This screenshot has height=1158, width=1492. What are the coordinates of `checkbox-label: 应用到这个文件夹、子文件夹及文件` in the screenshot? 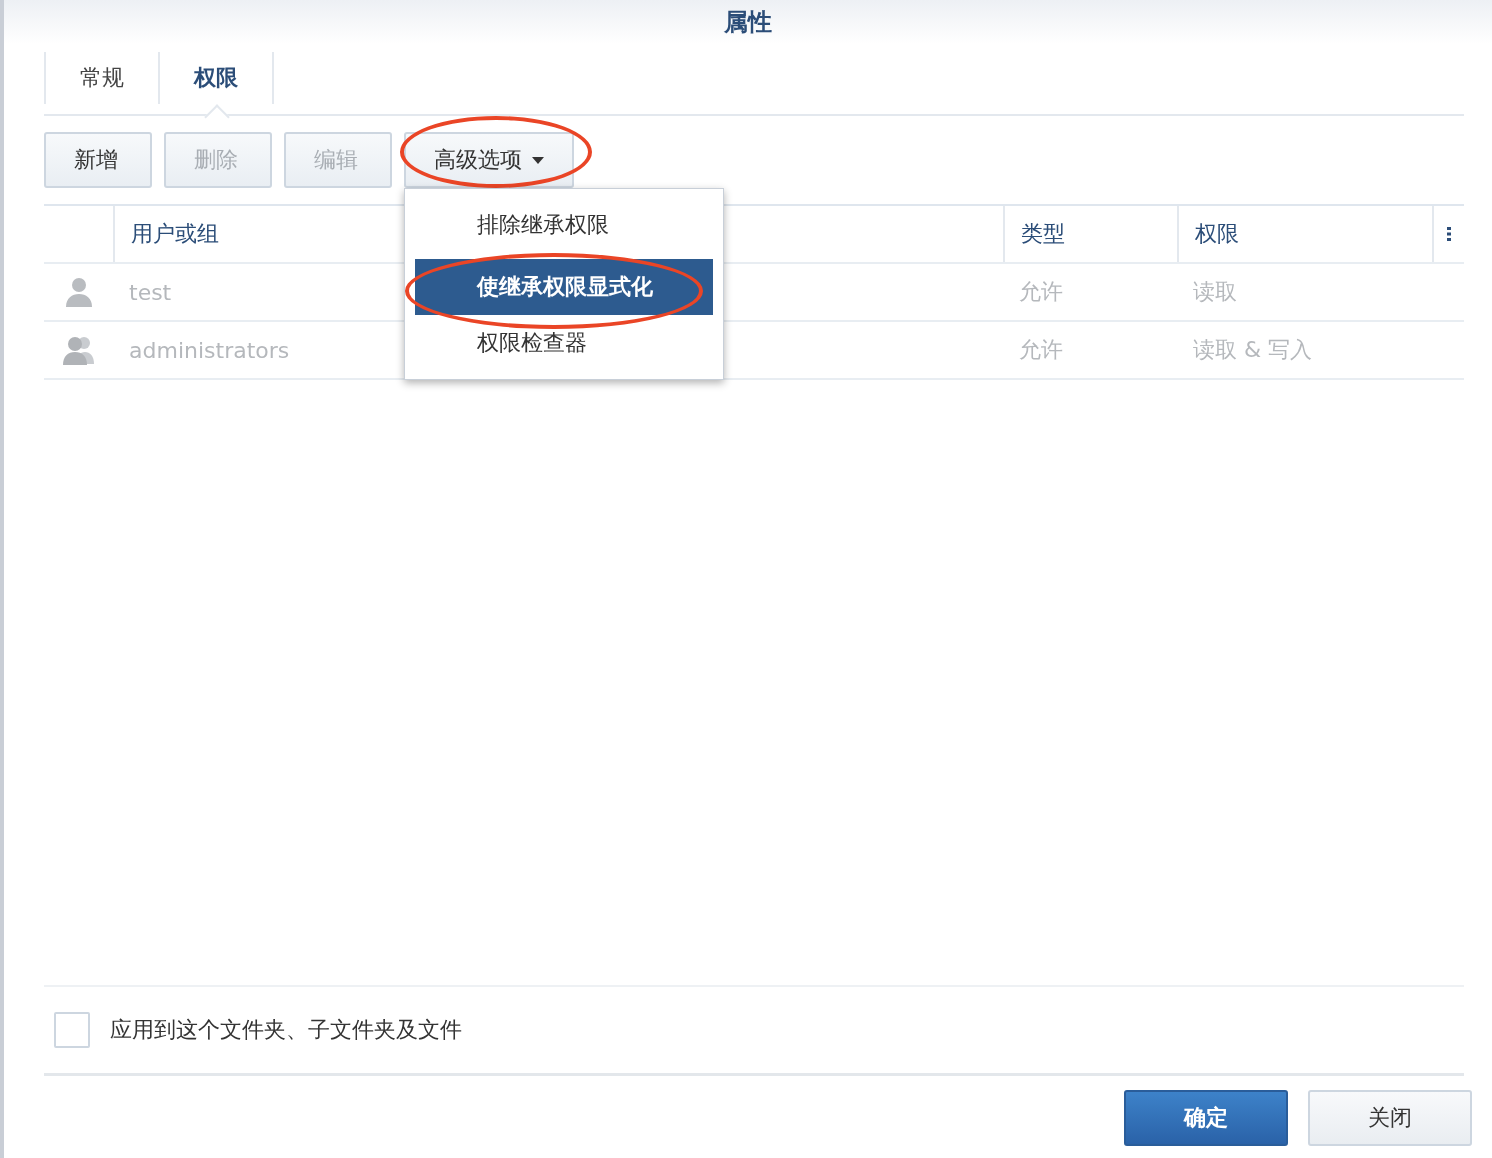 It's located at (286, 1030).